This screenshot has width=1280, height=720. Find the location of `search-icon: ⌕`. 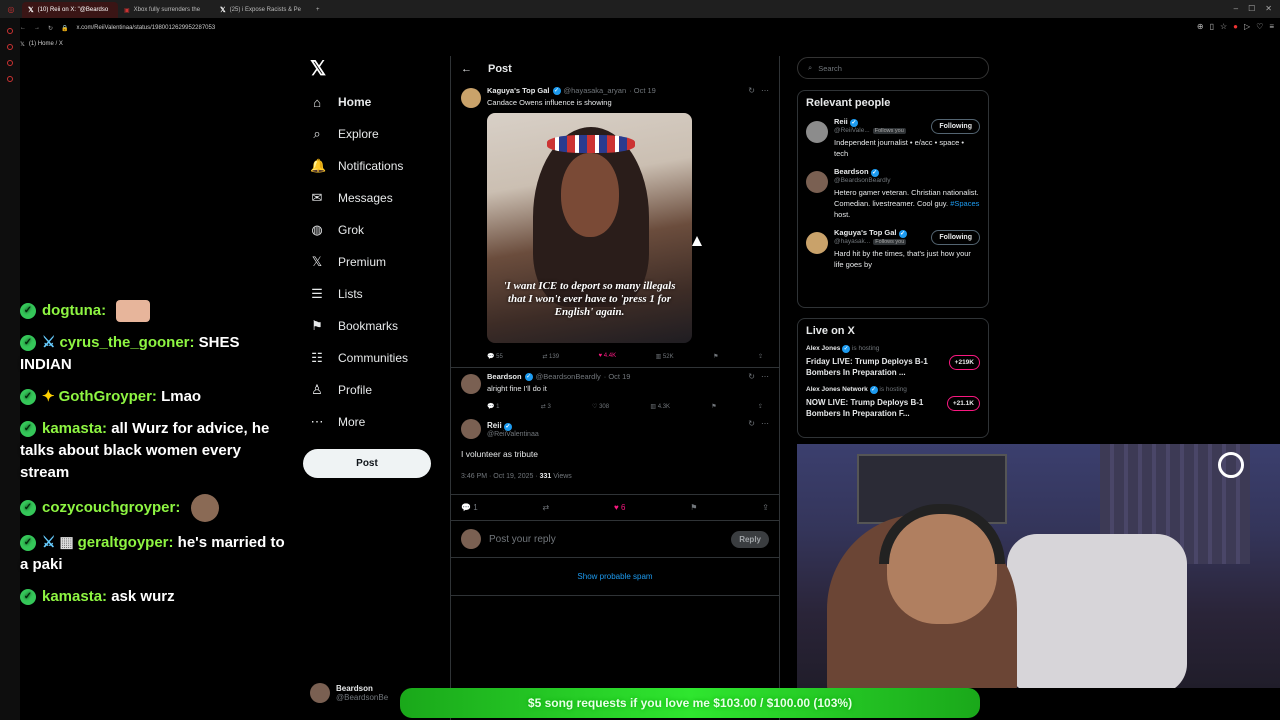

search-icon: ⌕ is located at coordinates (317, 133).